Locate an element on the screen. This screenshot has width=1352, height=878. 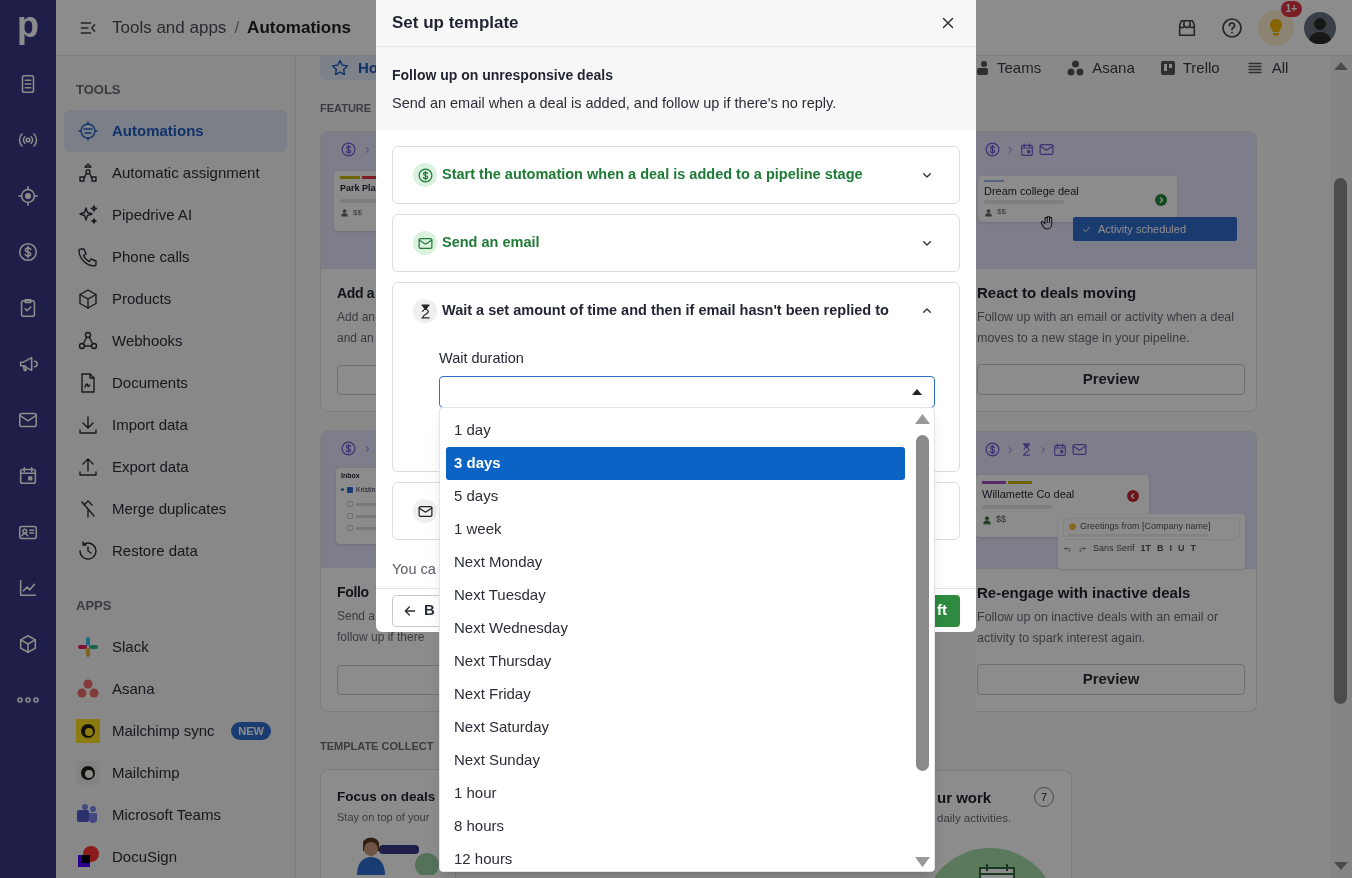
modal-title: Set up template is located at coordinates (455, 23).